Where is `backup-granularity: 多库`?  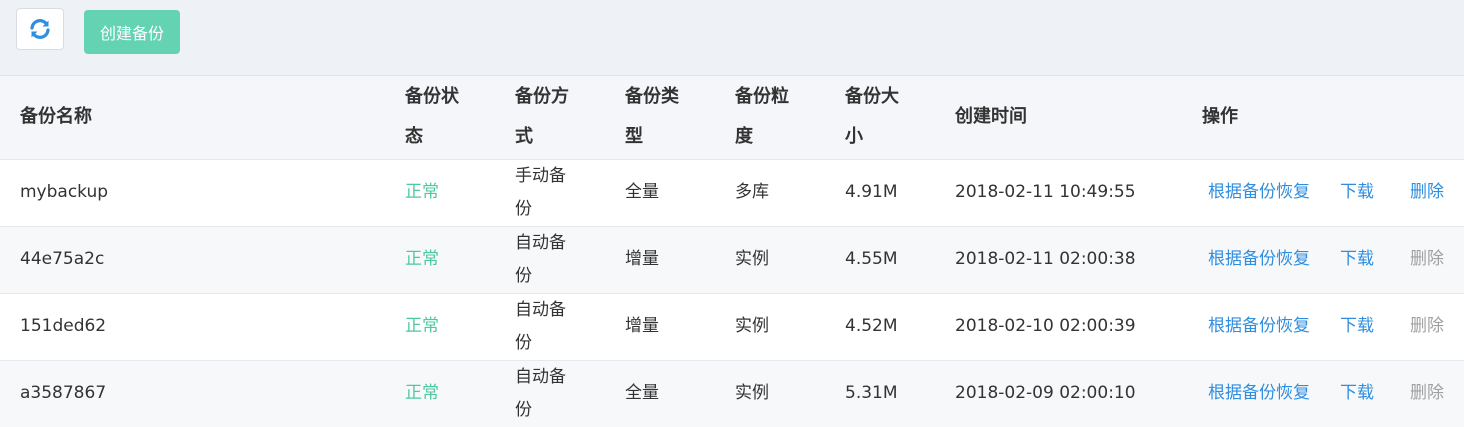
backup-granularity: 多库 is located at coordinates (752, 192).